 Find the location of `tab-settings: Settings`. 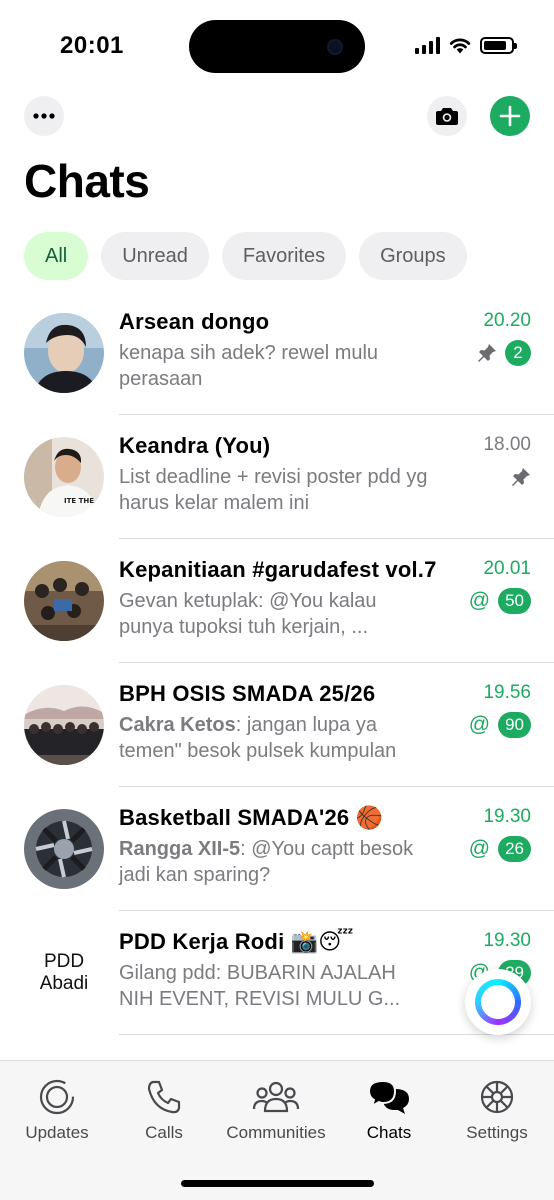

tab-settings: Settings is located at coordinates (497, 1110).